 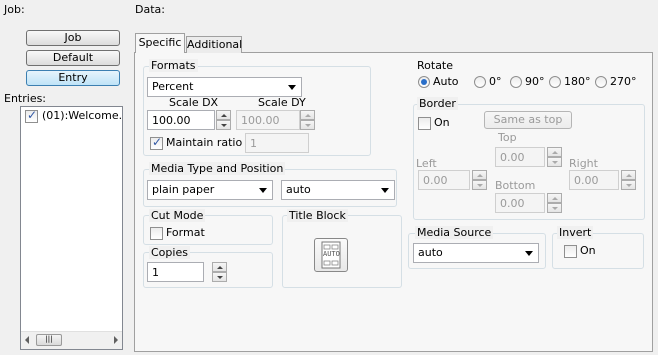 What do you see at coordinates (156, 233) in the screenshot?
I see `cut-format-checkbox` at bounding box center [156, 233].